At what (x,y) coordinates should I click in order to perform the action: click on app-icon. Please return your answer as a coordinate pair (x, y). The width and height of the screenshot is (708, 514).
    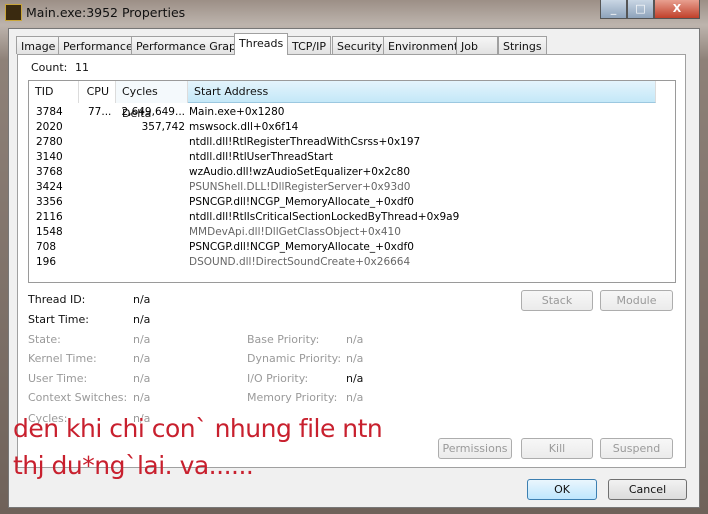
    Looking at the image, I should click on (13, 12).